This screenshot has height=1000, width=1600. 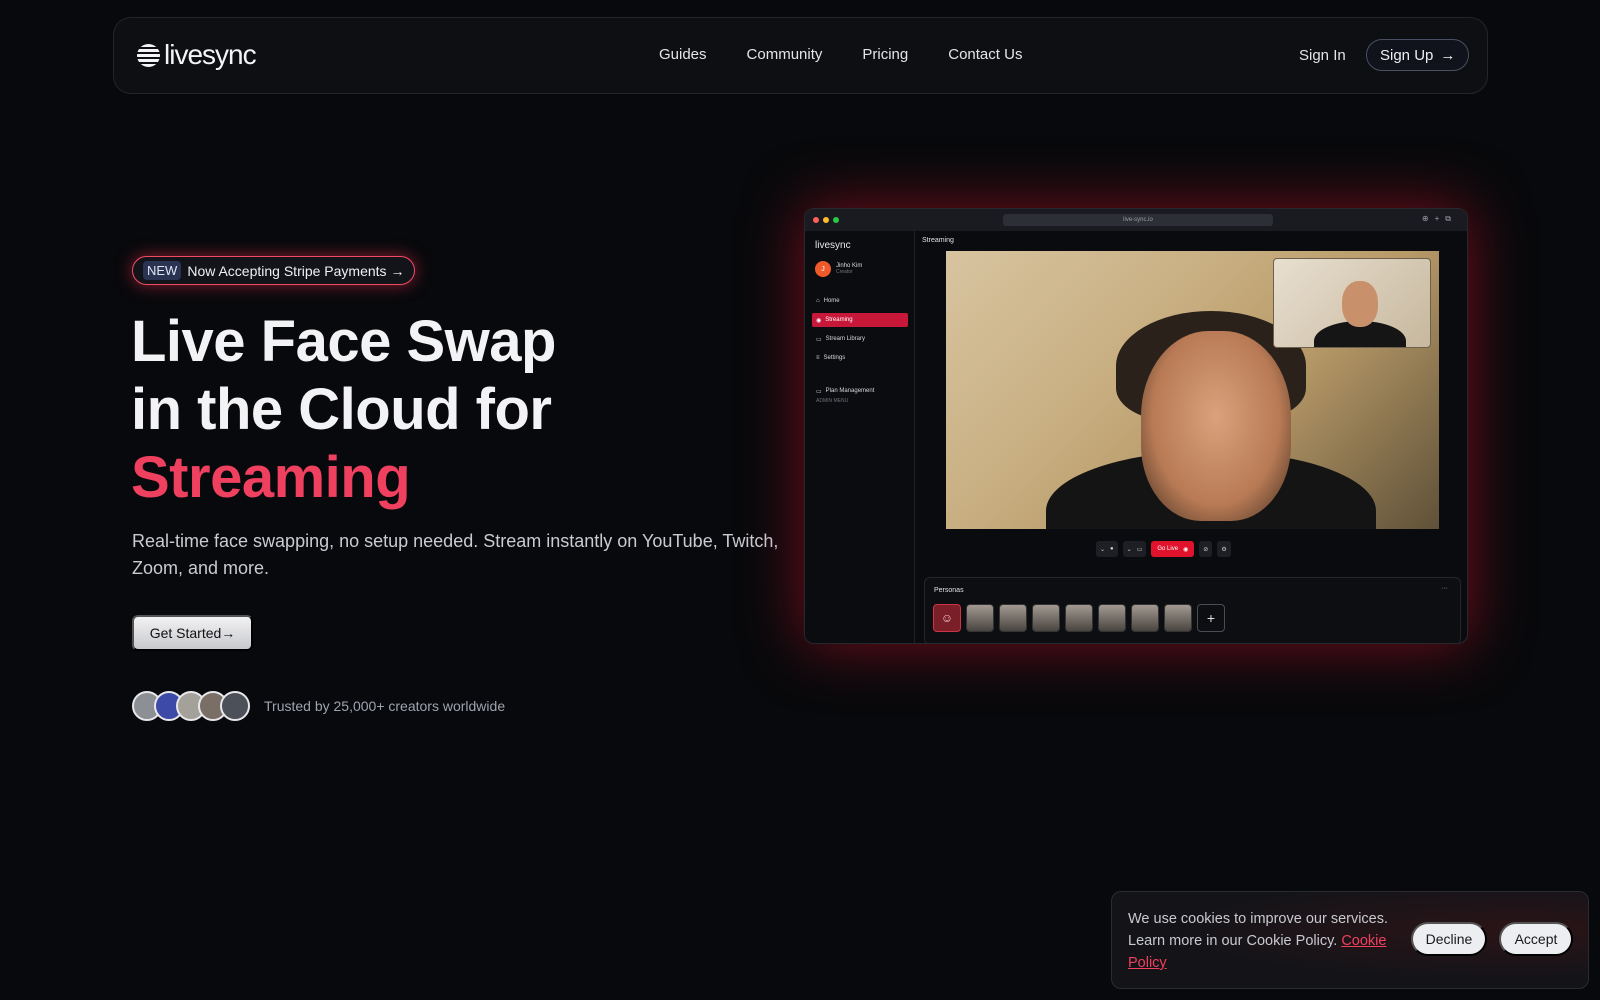 I want to click on admin-menu-label: ADMIN MENU, so click(x=832, y=401).